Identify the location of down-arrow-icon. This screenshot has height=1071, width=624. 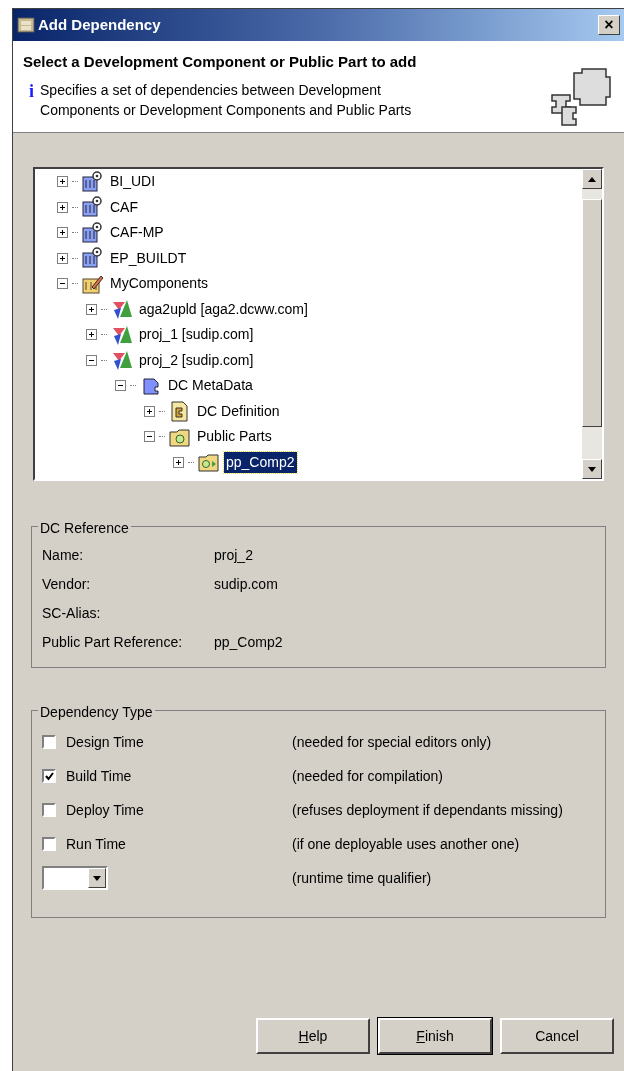
(592, 469).